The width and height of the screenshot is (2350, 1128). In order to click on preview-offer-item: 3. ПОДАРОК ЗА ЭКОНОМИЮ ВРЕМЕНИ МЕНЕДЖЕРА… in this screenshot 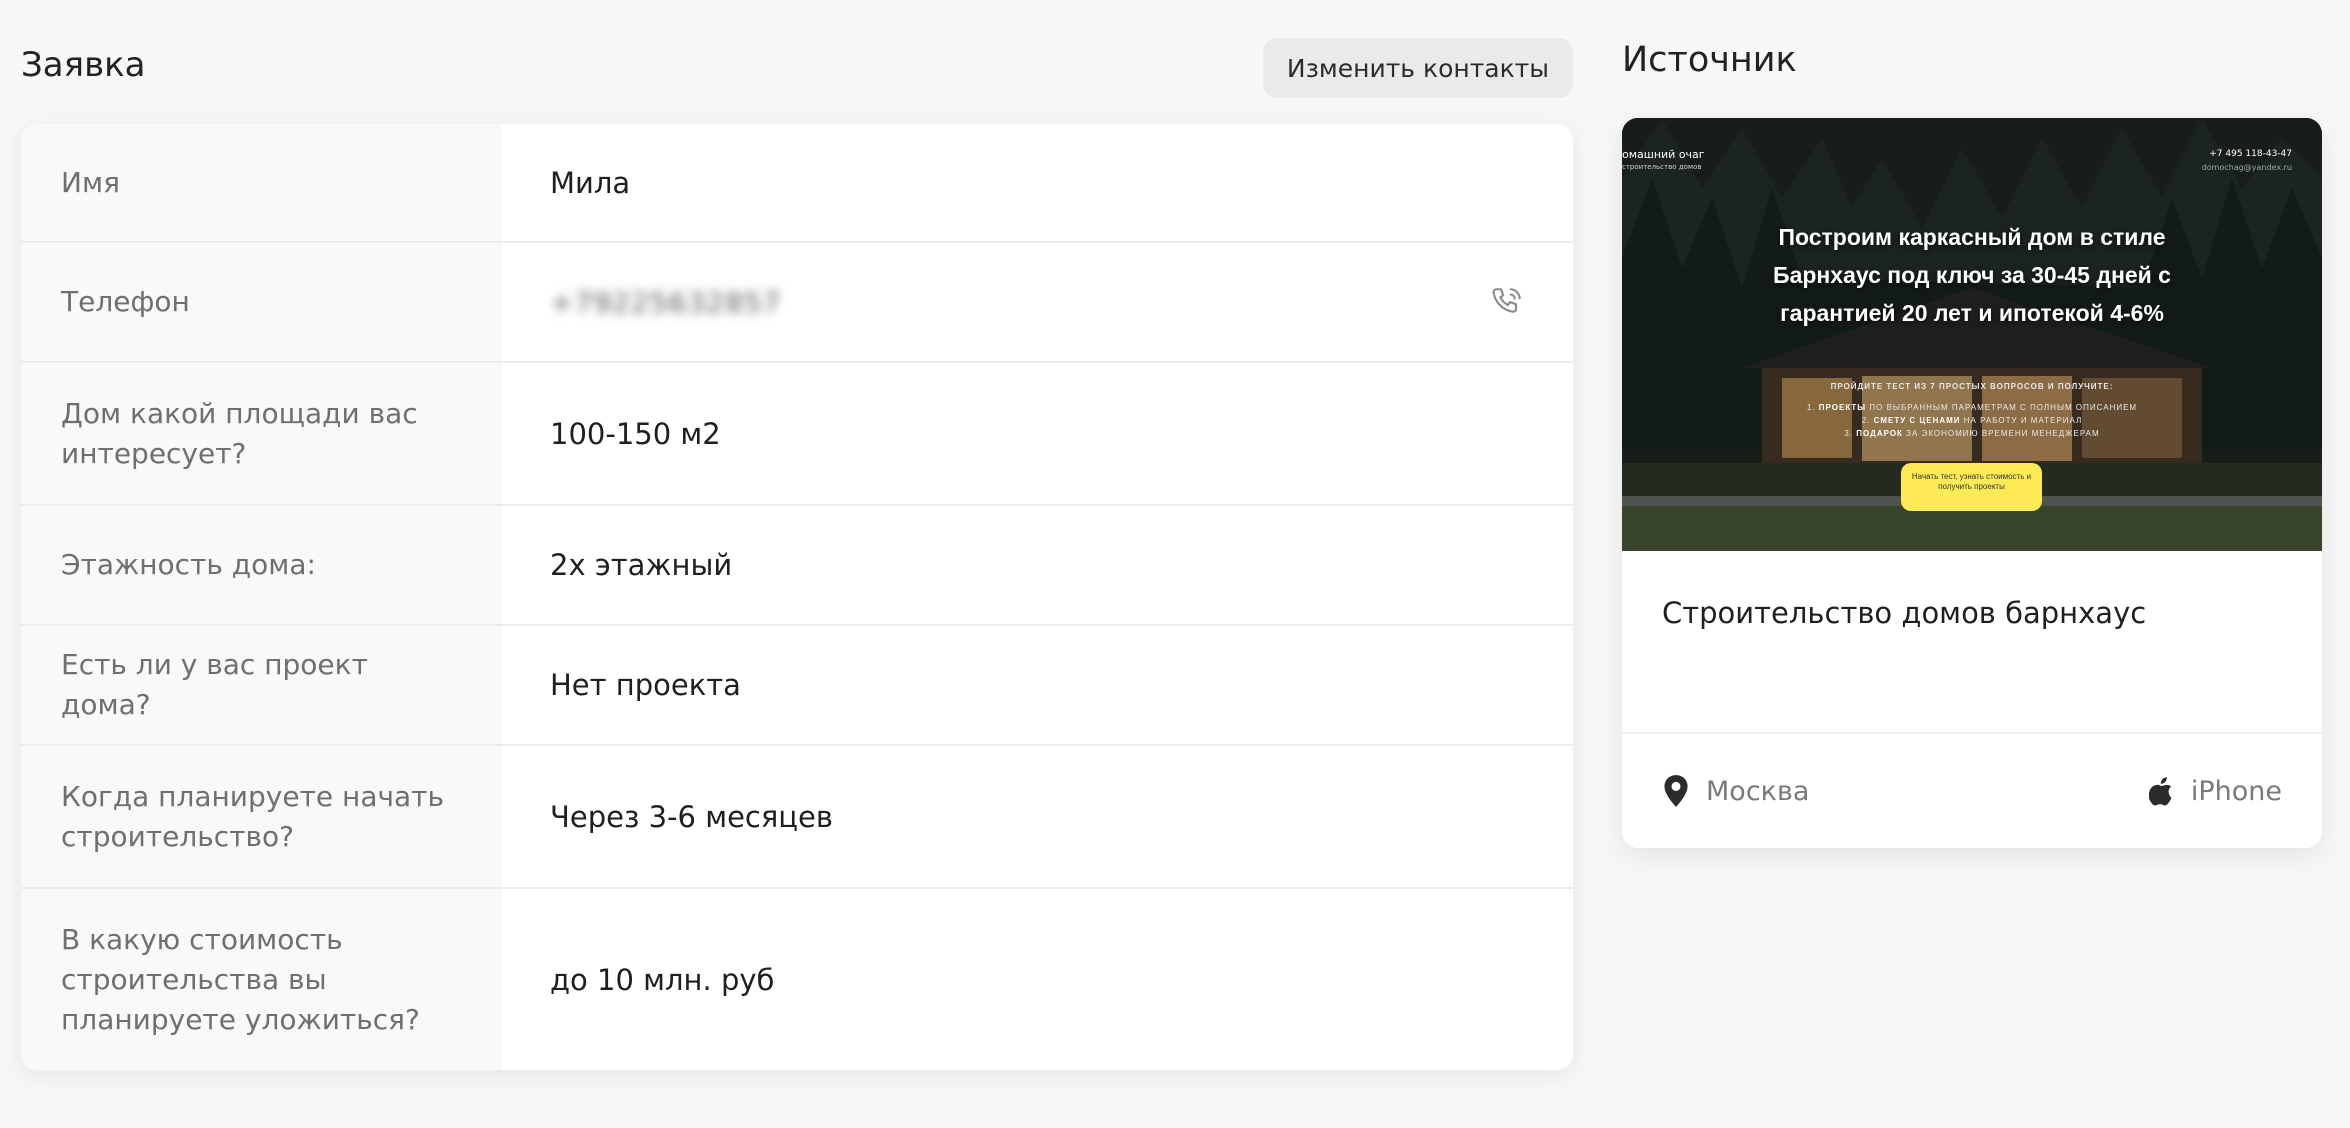, I will do `click(1972, 433)`.